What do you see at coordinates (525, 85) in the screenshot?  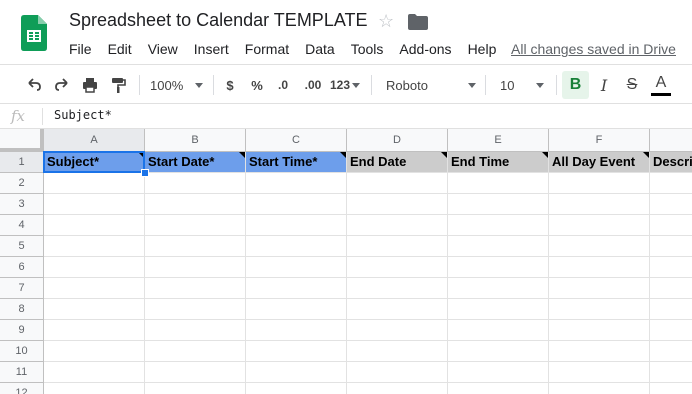 I see `font-size-select: 10` at bounding box center [525, 85].